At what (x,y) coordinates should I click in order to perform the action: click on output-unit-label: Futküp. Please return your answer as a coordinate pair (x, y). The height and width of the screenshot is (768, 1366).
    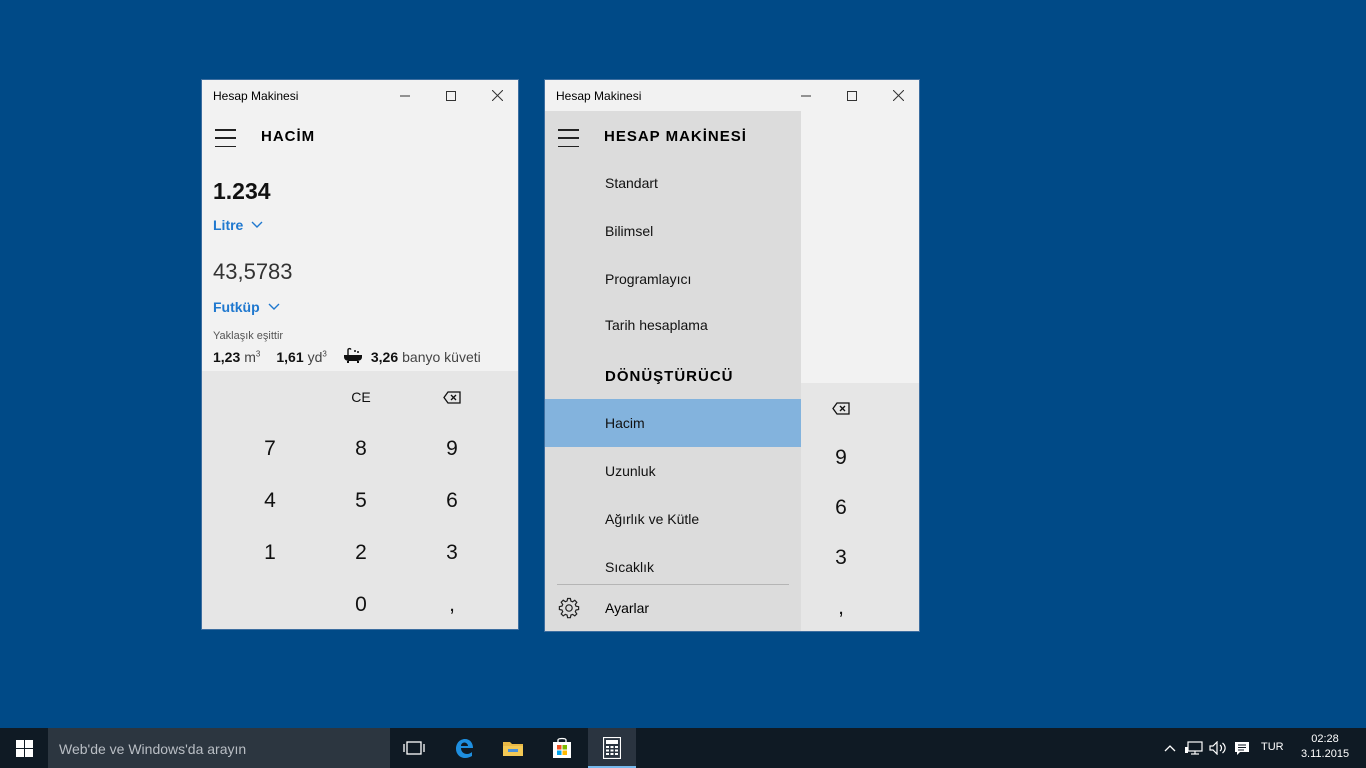
    Looking at the image, I should click on (236, 307).